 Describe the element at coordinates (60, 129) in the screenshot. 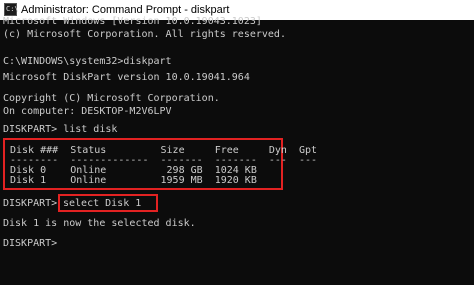

I see `console-line-list-disk: DISKPART> list disk` at that location.